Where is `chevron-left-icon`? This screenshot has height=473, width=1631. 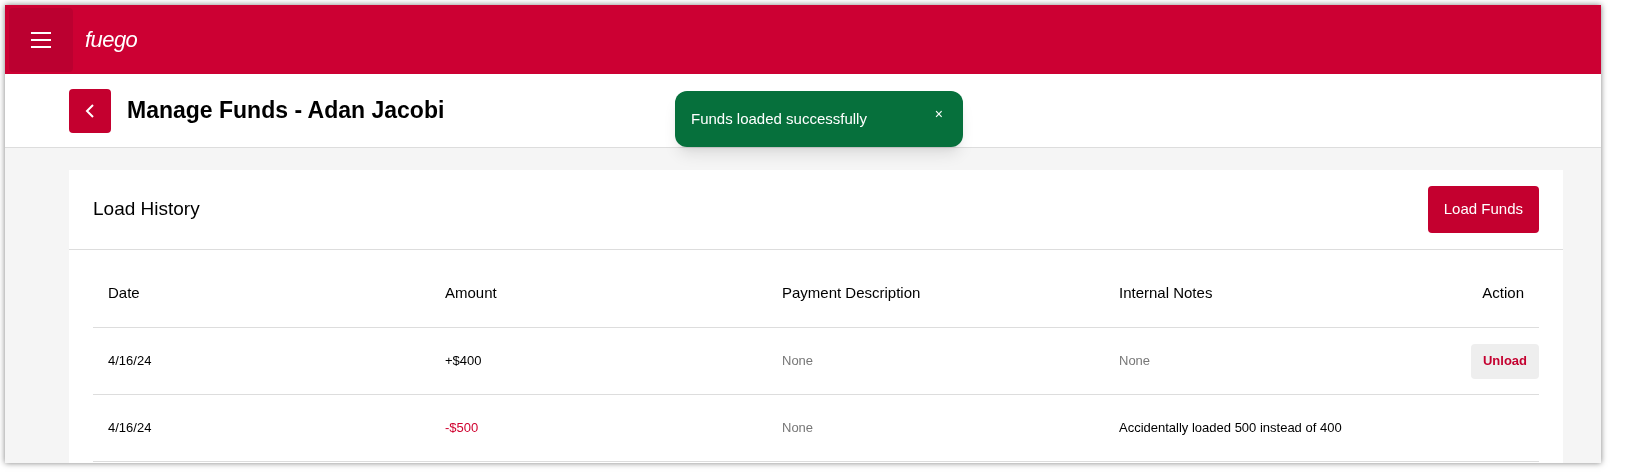 chevron-left-icon is located at coordinates (90, 110).